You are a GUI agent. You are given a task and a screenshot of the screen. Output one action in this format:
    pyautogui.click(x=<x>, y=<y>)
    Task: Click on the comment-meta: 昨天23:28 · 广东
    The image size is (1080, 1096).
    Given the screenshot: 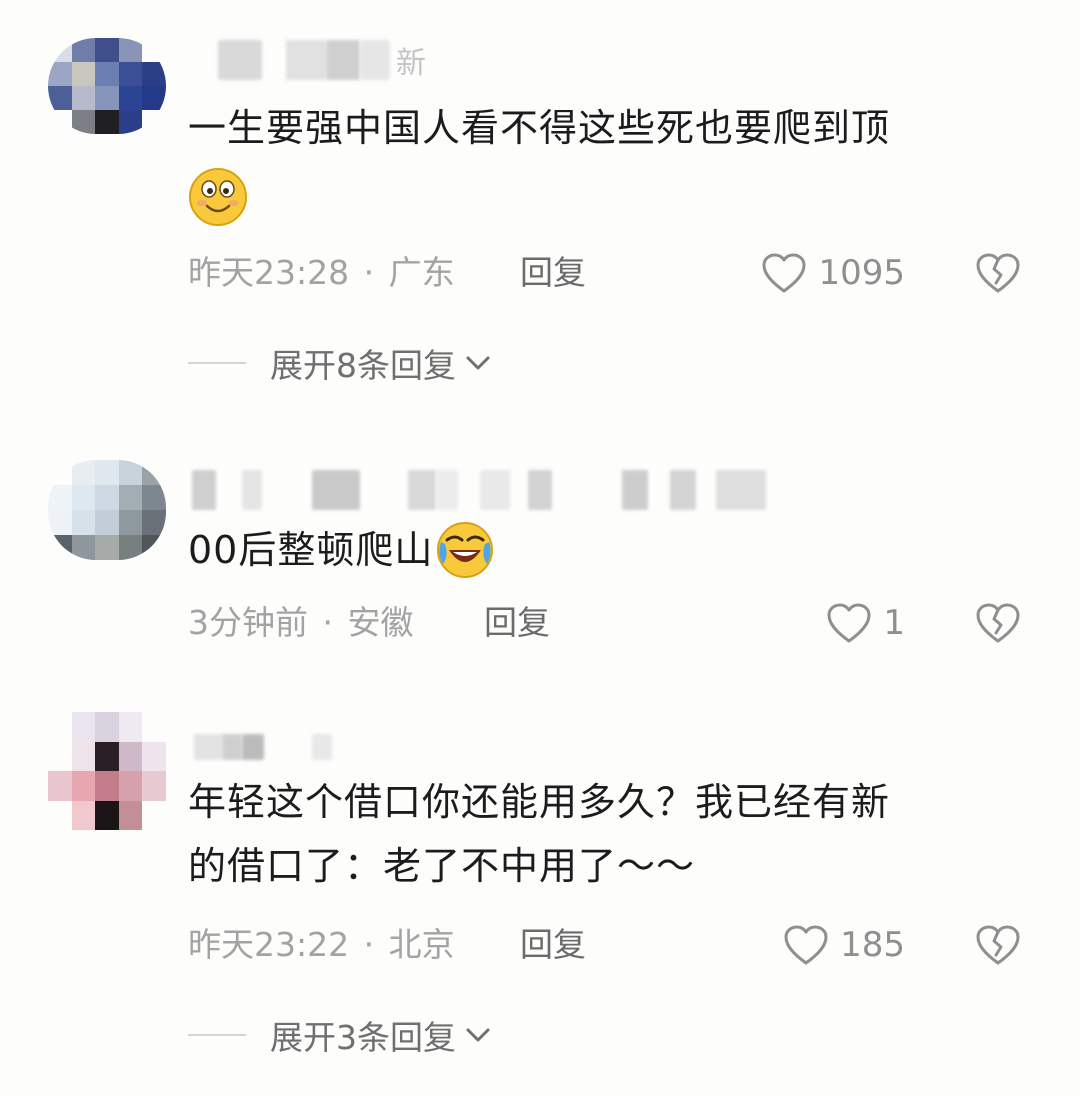 What is the action you would take?
    pyautogui.click(x=321, y=272)
    